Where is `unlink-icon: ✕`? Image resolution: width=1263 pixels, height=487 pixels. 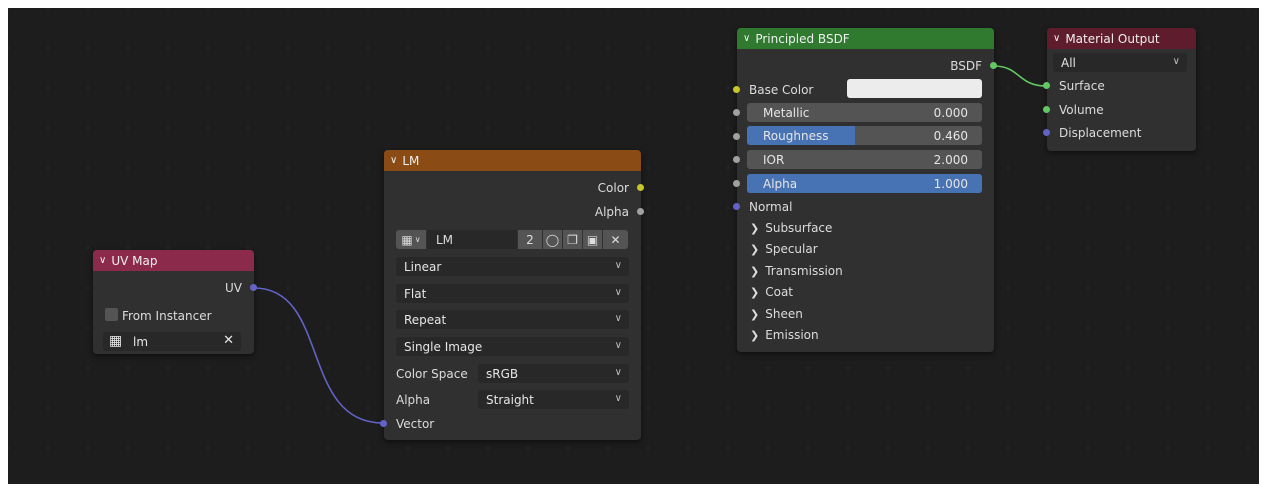 unlink-icon: ✕ is located at coordinates (615, 239).